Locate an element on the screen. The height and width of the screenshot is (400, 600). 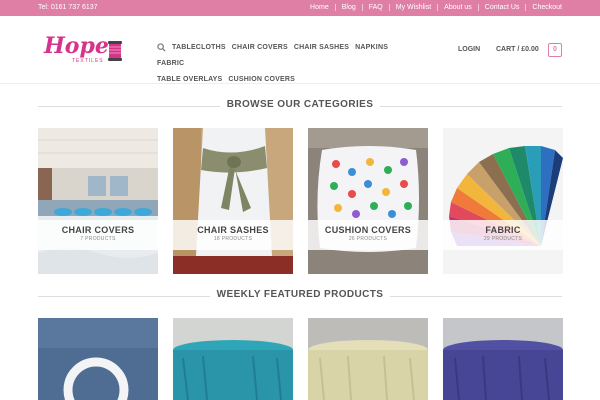
nav-cushion-covers: CUSHION COVERS is located at coordinates (261, 80).